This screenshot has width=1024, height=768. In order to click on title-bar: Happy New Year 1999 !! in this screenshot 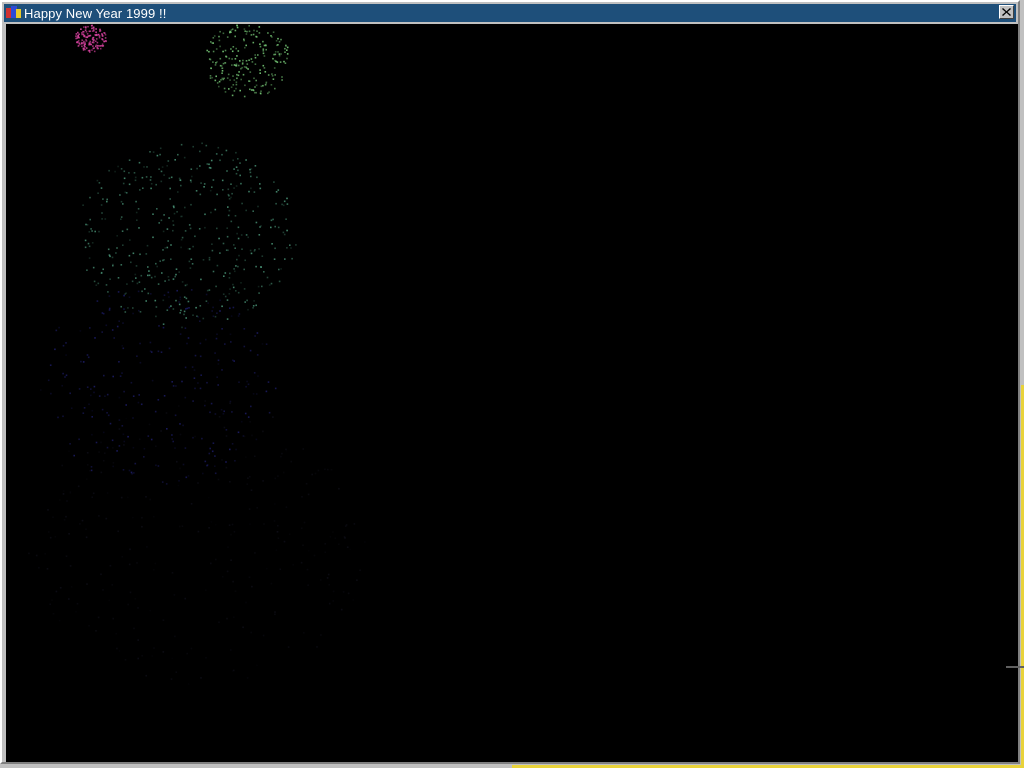, I will do `click(510, 13)`.